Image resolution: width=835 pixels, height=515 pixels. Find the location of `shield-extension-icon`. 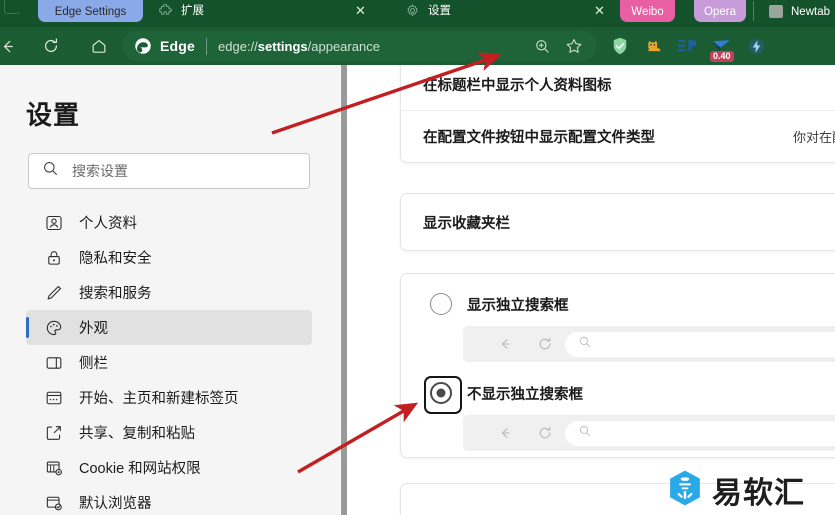

shield-extension-icon is located at coordinates (620, 46).